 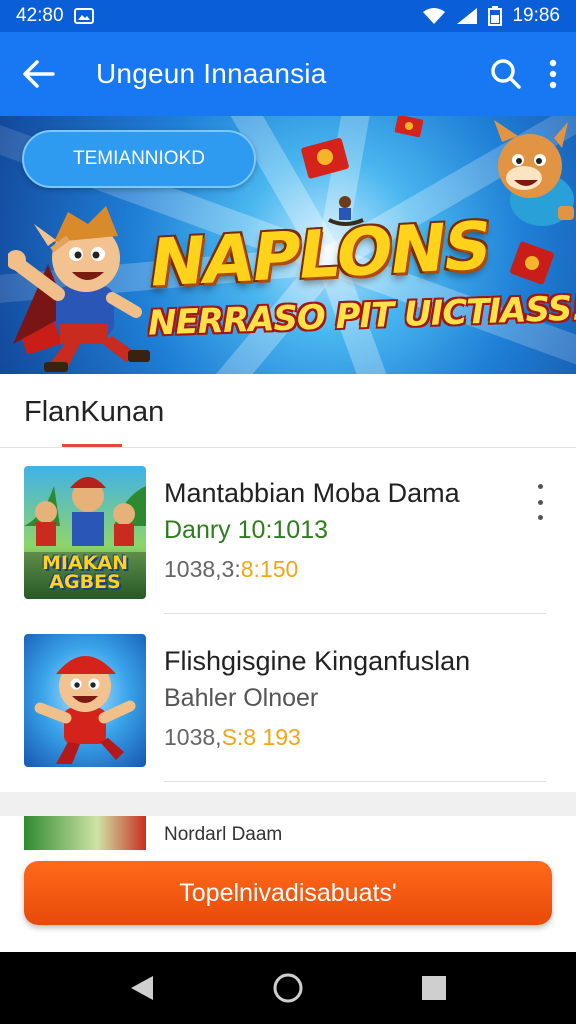 What do you see at coordinates (85, 532) in the screenshot?
I see `game-thumbnail: MIAKAN AGBES` at bounding box center [85, 532].